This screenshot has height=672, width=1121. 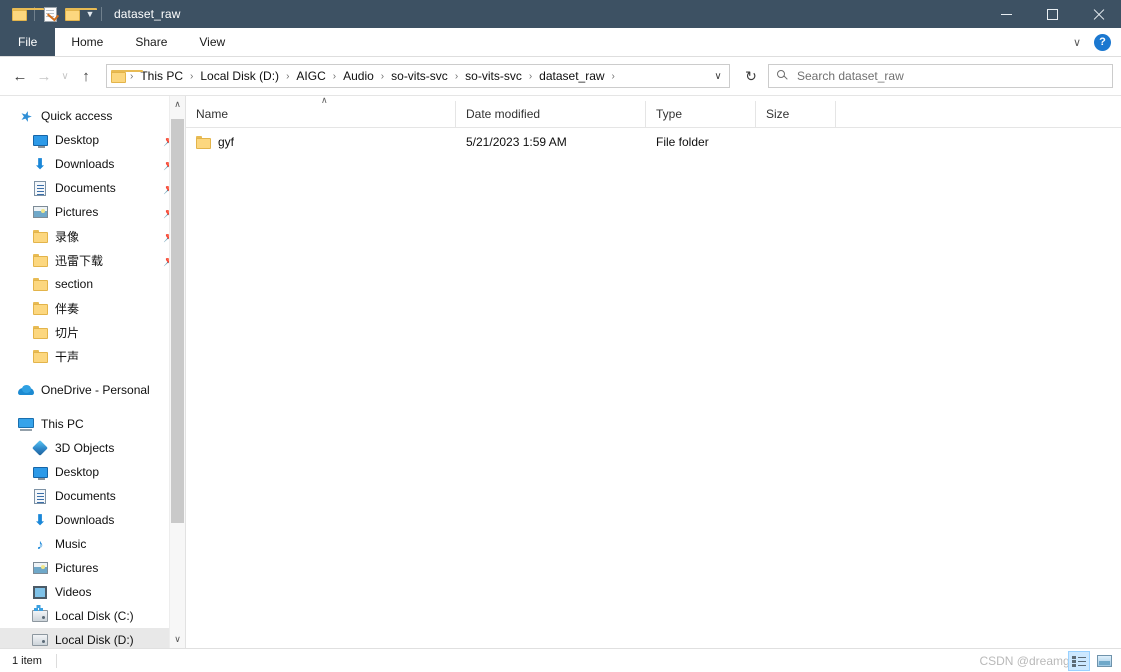 I want to click on star-icon: ★, so click(x=26, y=116).